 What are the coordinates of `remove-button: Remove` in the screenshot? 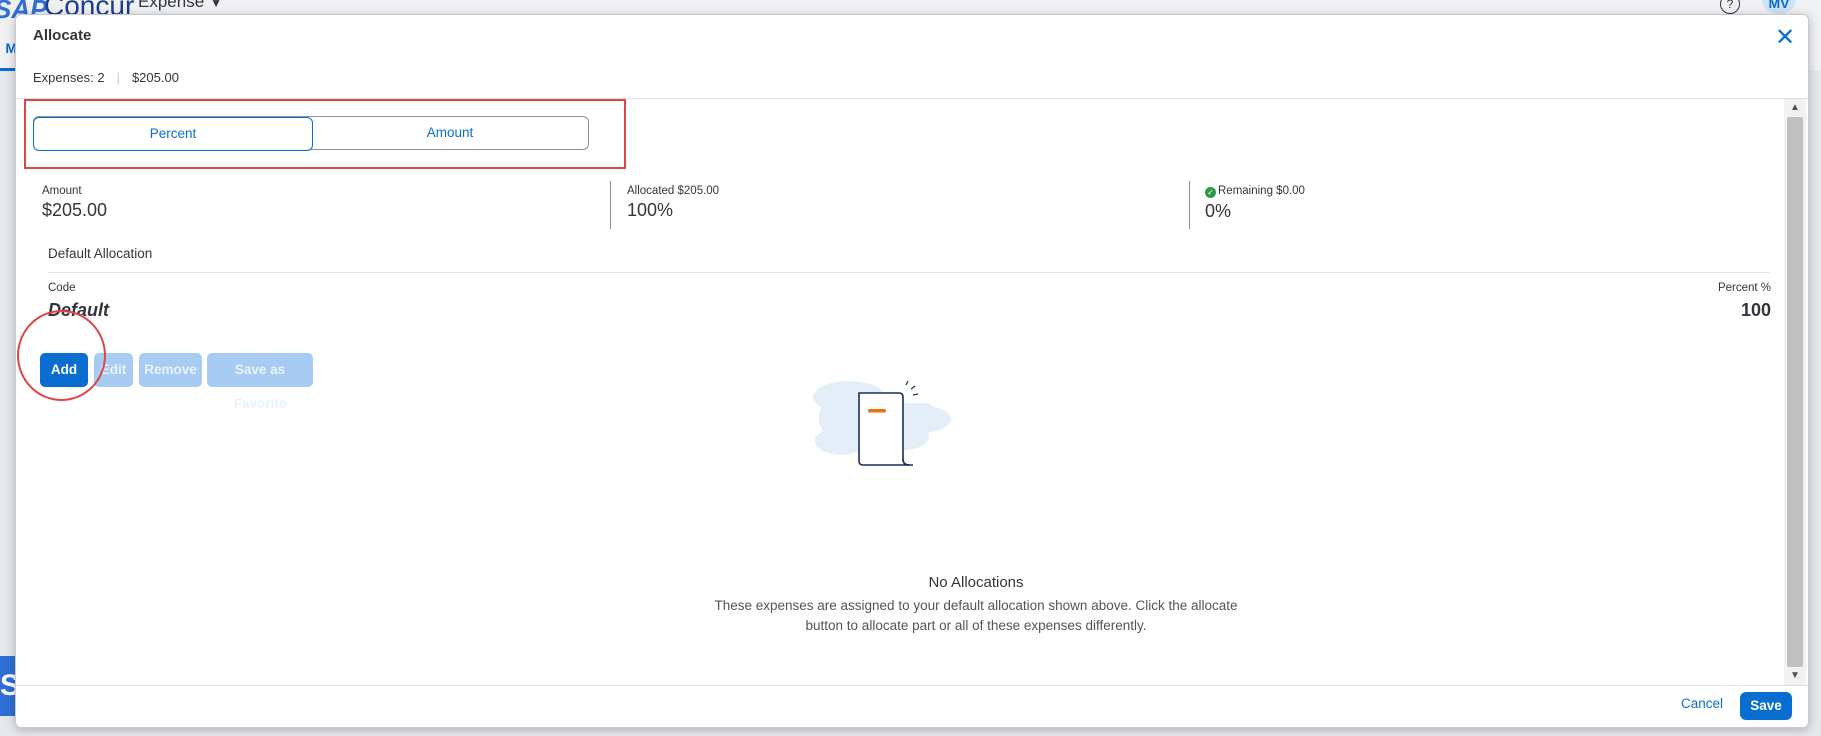 It's located at (170, 370).